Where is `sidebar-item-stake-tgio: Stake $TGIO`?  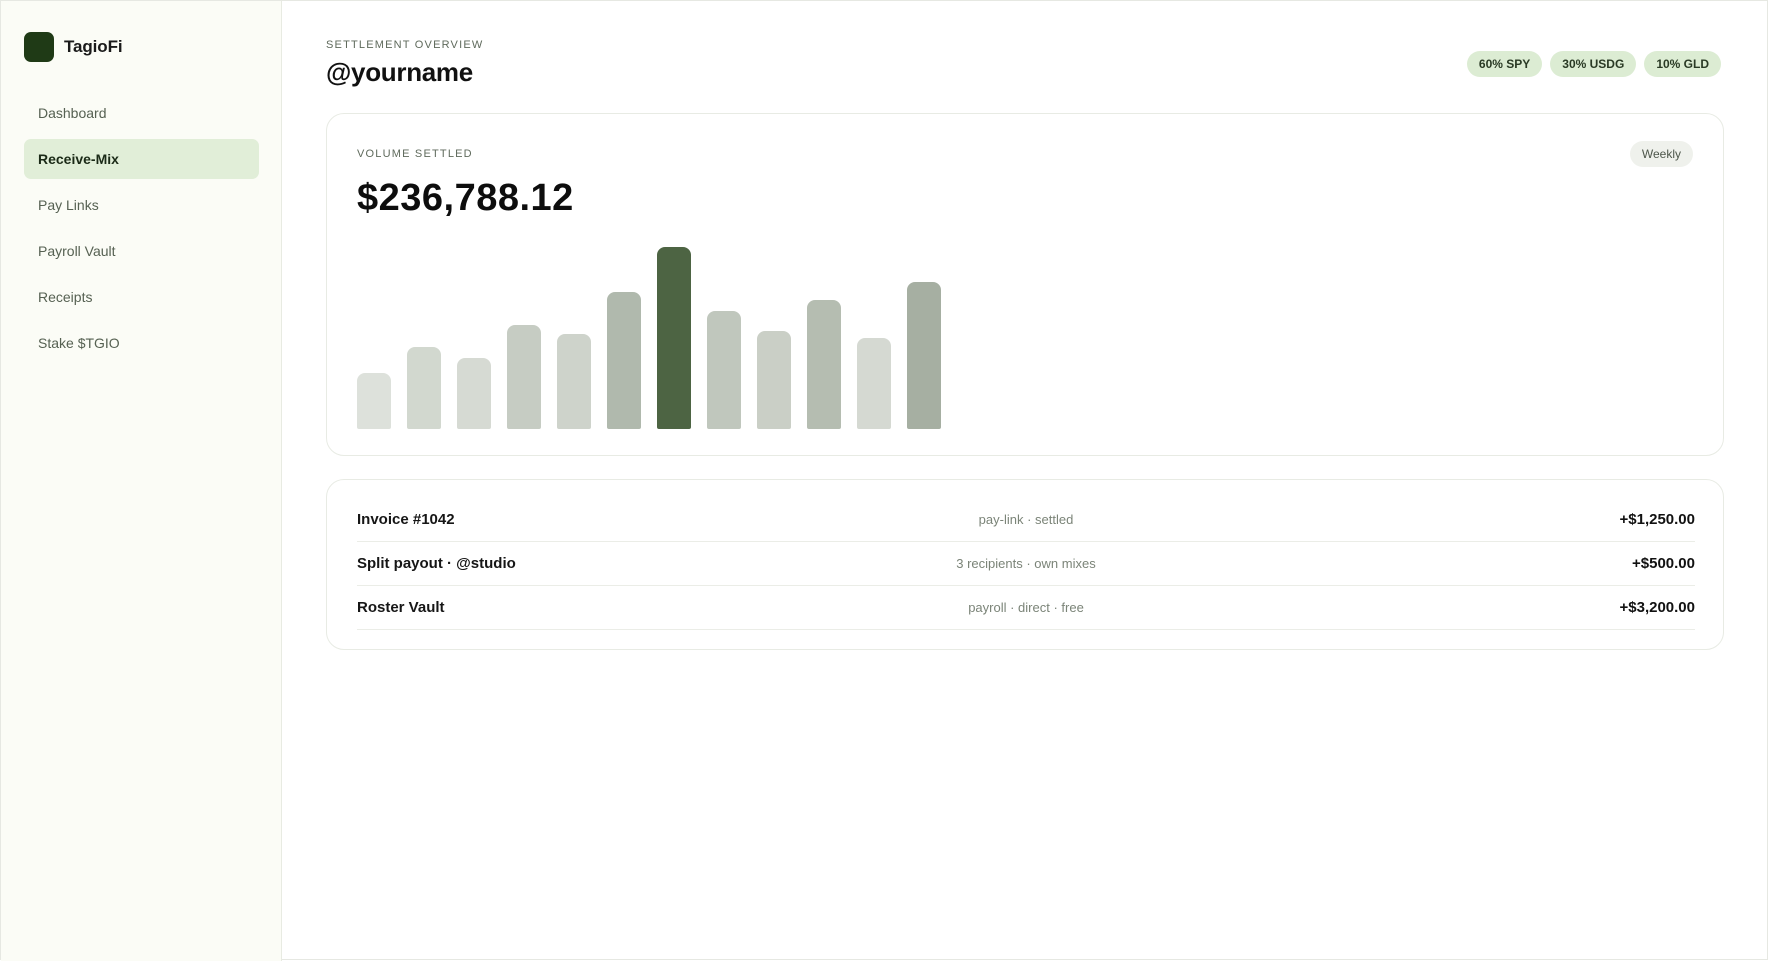 sidebar-item-stake-tgio: Stake $TGIO is located at coordinates (141, 343).